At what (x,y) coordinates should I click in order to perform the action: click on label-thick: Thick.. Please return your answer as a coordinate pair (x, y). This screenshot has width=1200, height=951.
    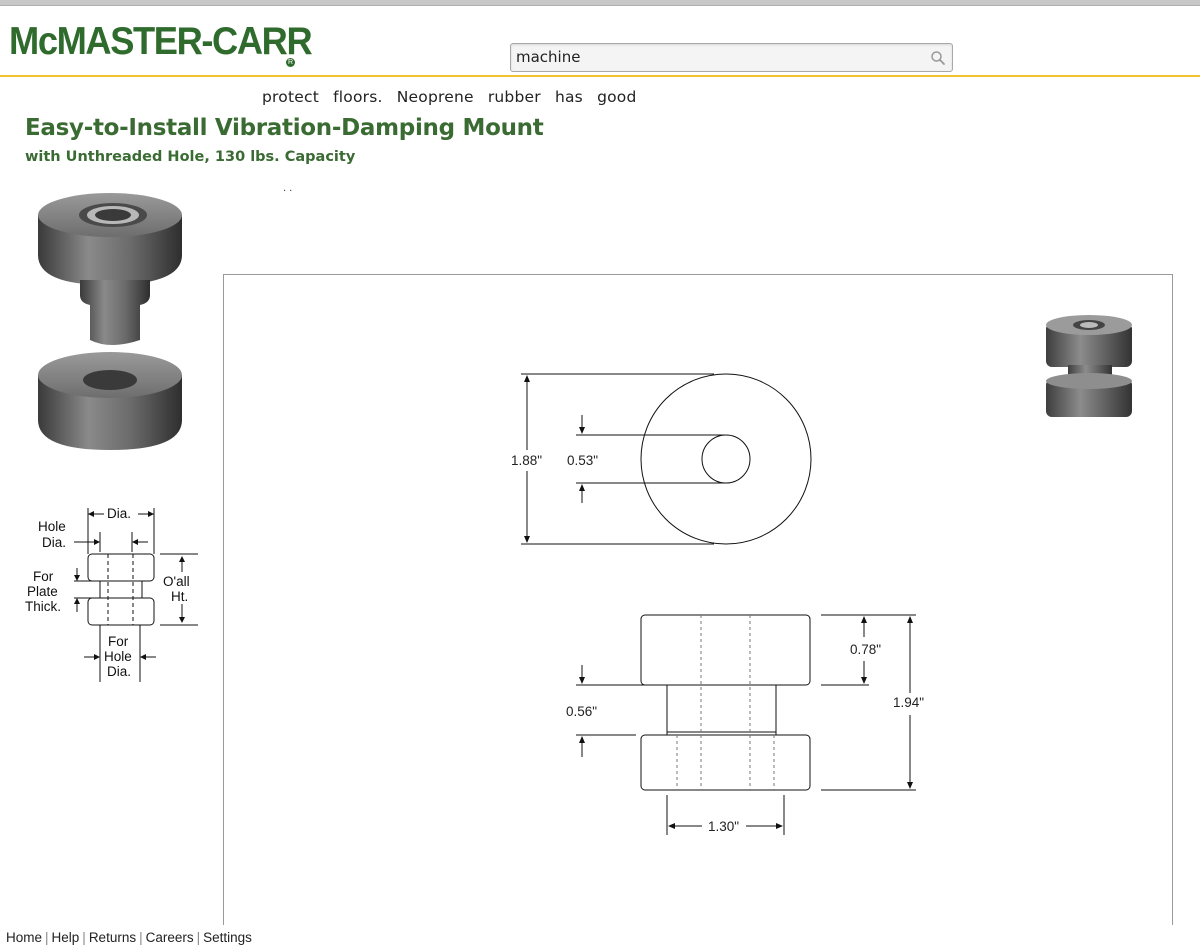
    Looking at the image, I should click on (43, 606).